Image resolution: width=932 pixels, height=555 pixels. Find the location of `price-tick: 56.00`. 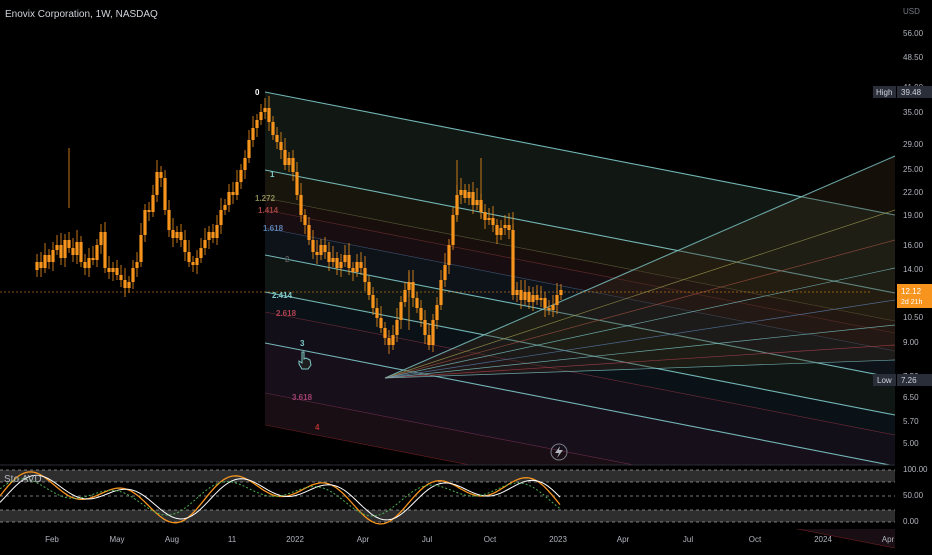

price-tick: 56.00 is located at coordinates (913, 33).